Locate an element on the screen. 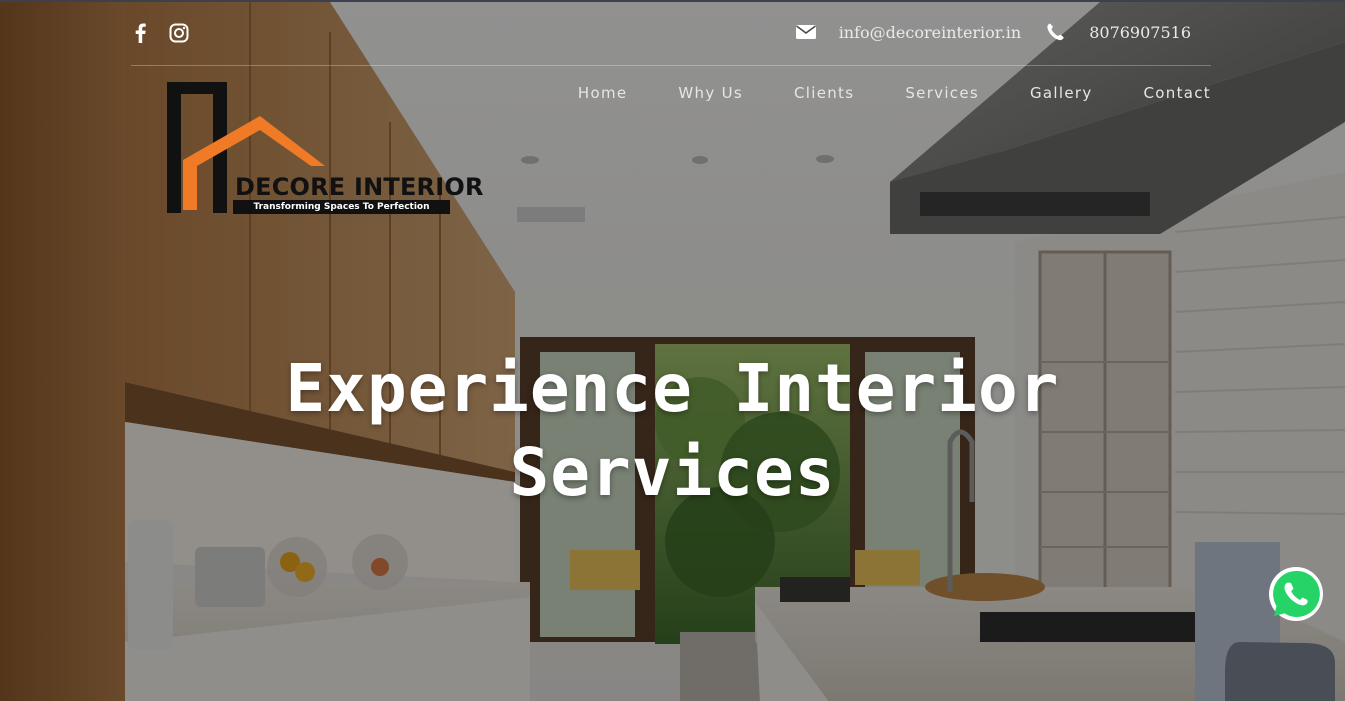 This screenshot has height=701, width=1345. facebook-icon is located at coordinates (140, 33).